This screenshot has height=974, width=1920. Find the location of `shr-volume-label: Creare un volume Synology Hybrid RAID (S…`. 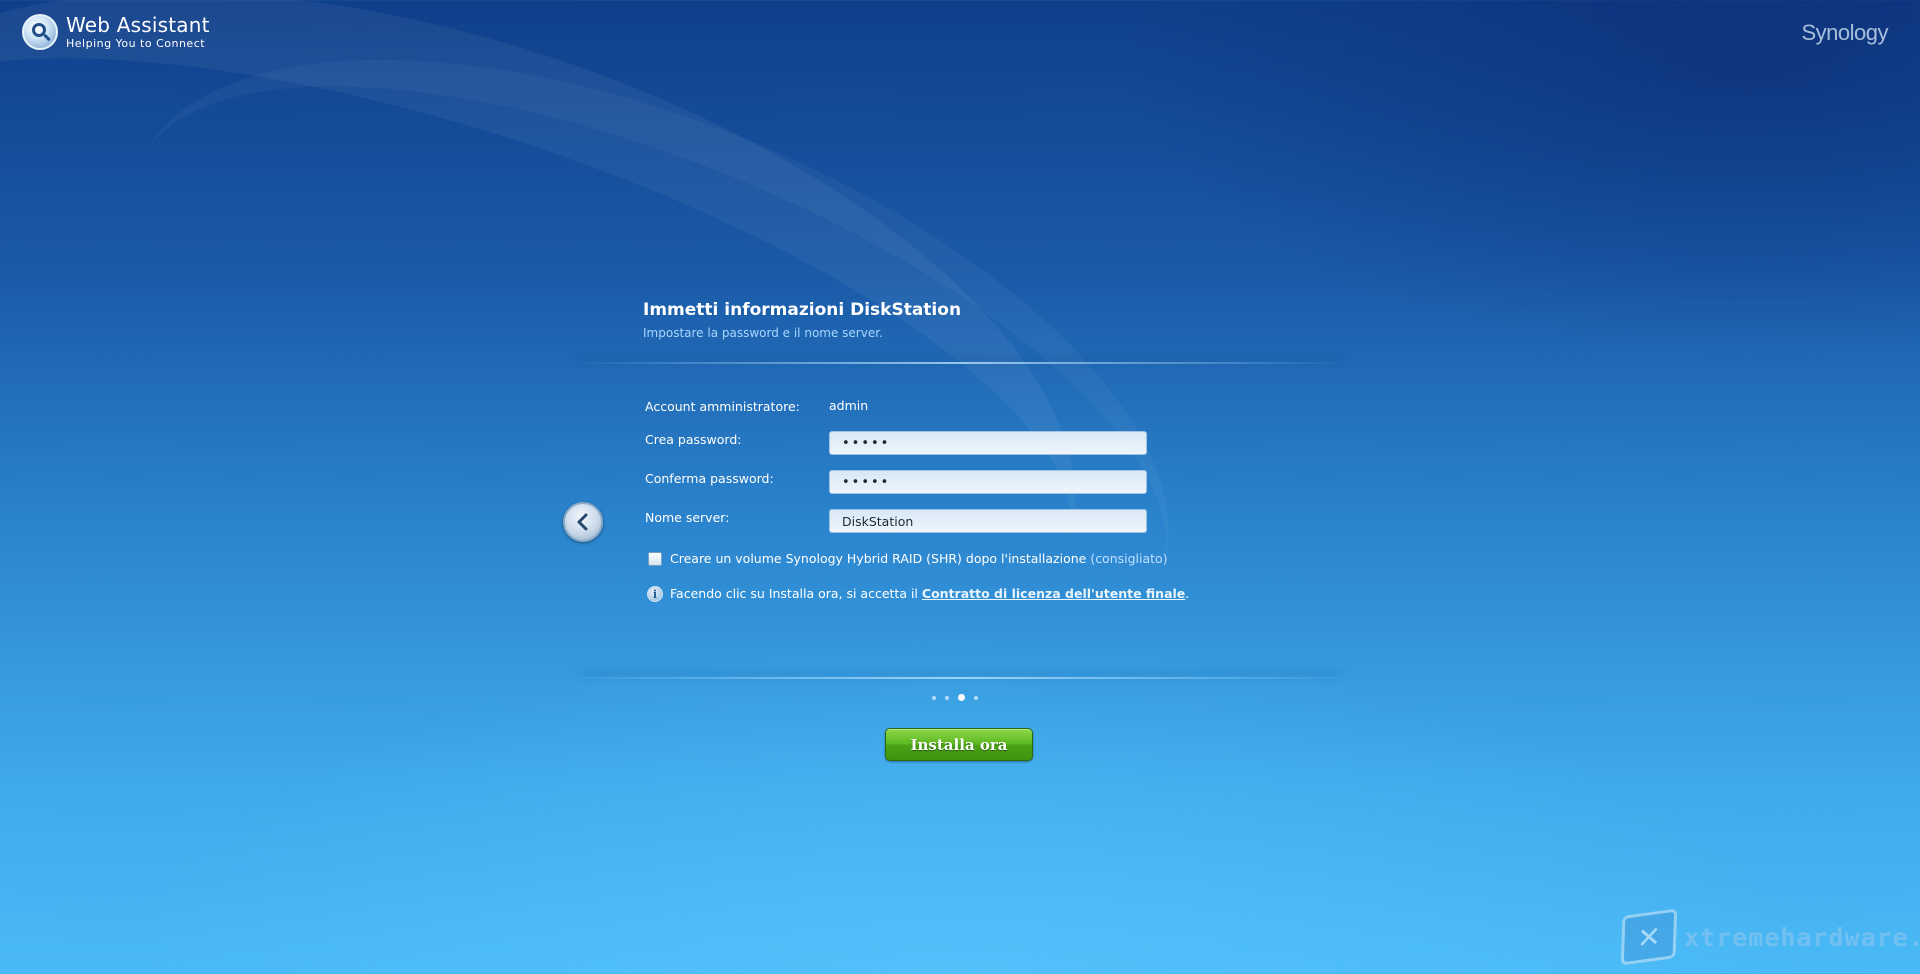

shr-volume-label: Creare un volume Synology Hybrid RAID (S… is located at coordinates (919, 558).